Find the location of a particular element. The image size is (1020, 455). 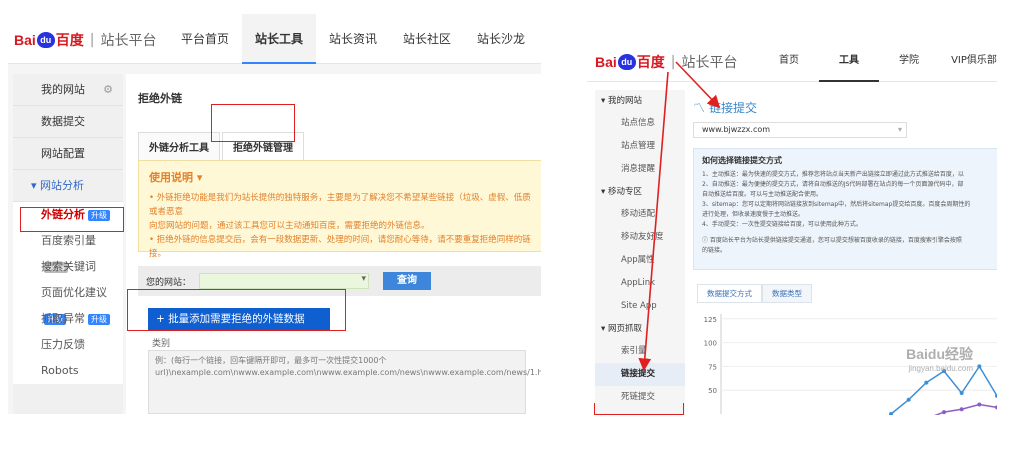

nav-news: 站长资讯 is located at coordinates (353, 39).